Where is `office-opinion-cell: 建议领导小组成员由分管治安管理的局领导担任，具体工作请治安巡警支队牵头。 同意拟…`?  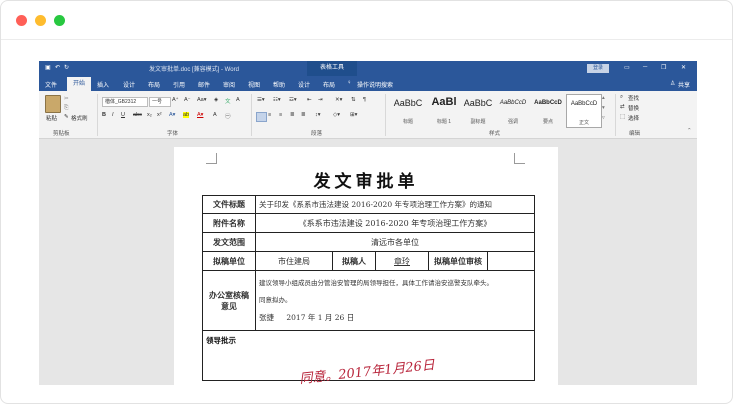
office-opinion-cell: 建议领导小组成员由分管治安管理的局领导担任，具体工作请治安巡警支队牵头。 同意拟… is located at coordinates (395, 300).